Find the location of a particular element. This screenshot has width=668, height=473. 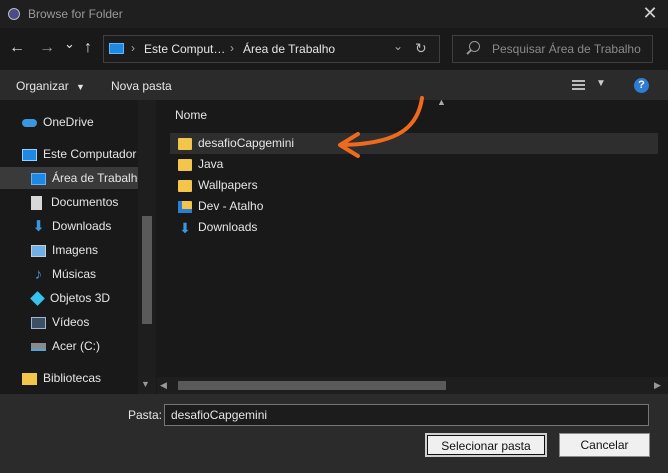

objects-3d-icon is located at coordinates (37, 299).